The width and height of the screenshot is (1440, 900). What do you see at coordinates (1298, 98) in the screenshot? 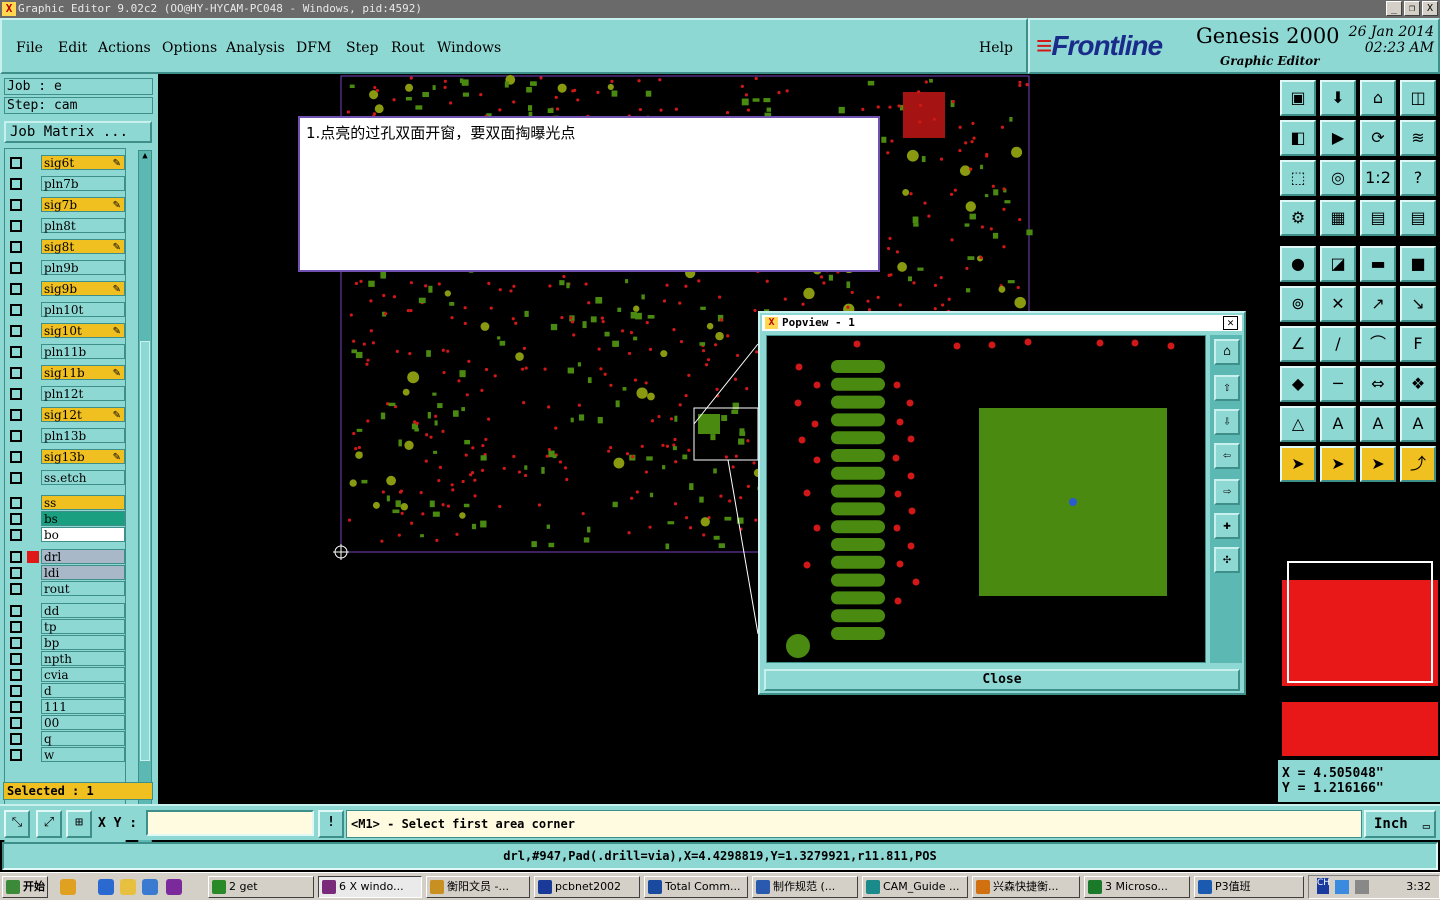
I see `home-step-icon: ▣` at bounding box center [1298, 98].